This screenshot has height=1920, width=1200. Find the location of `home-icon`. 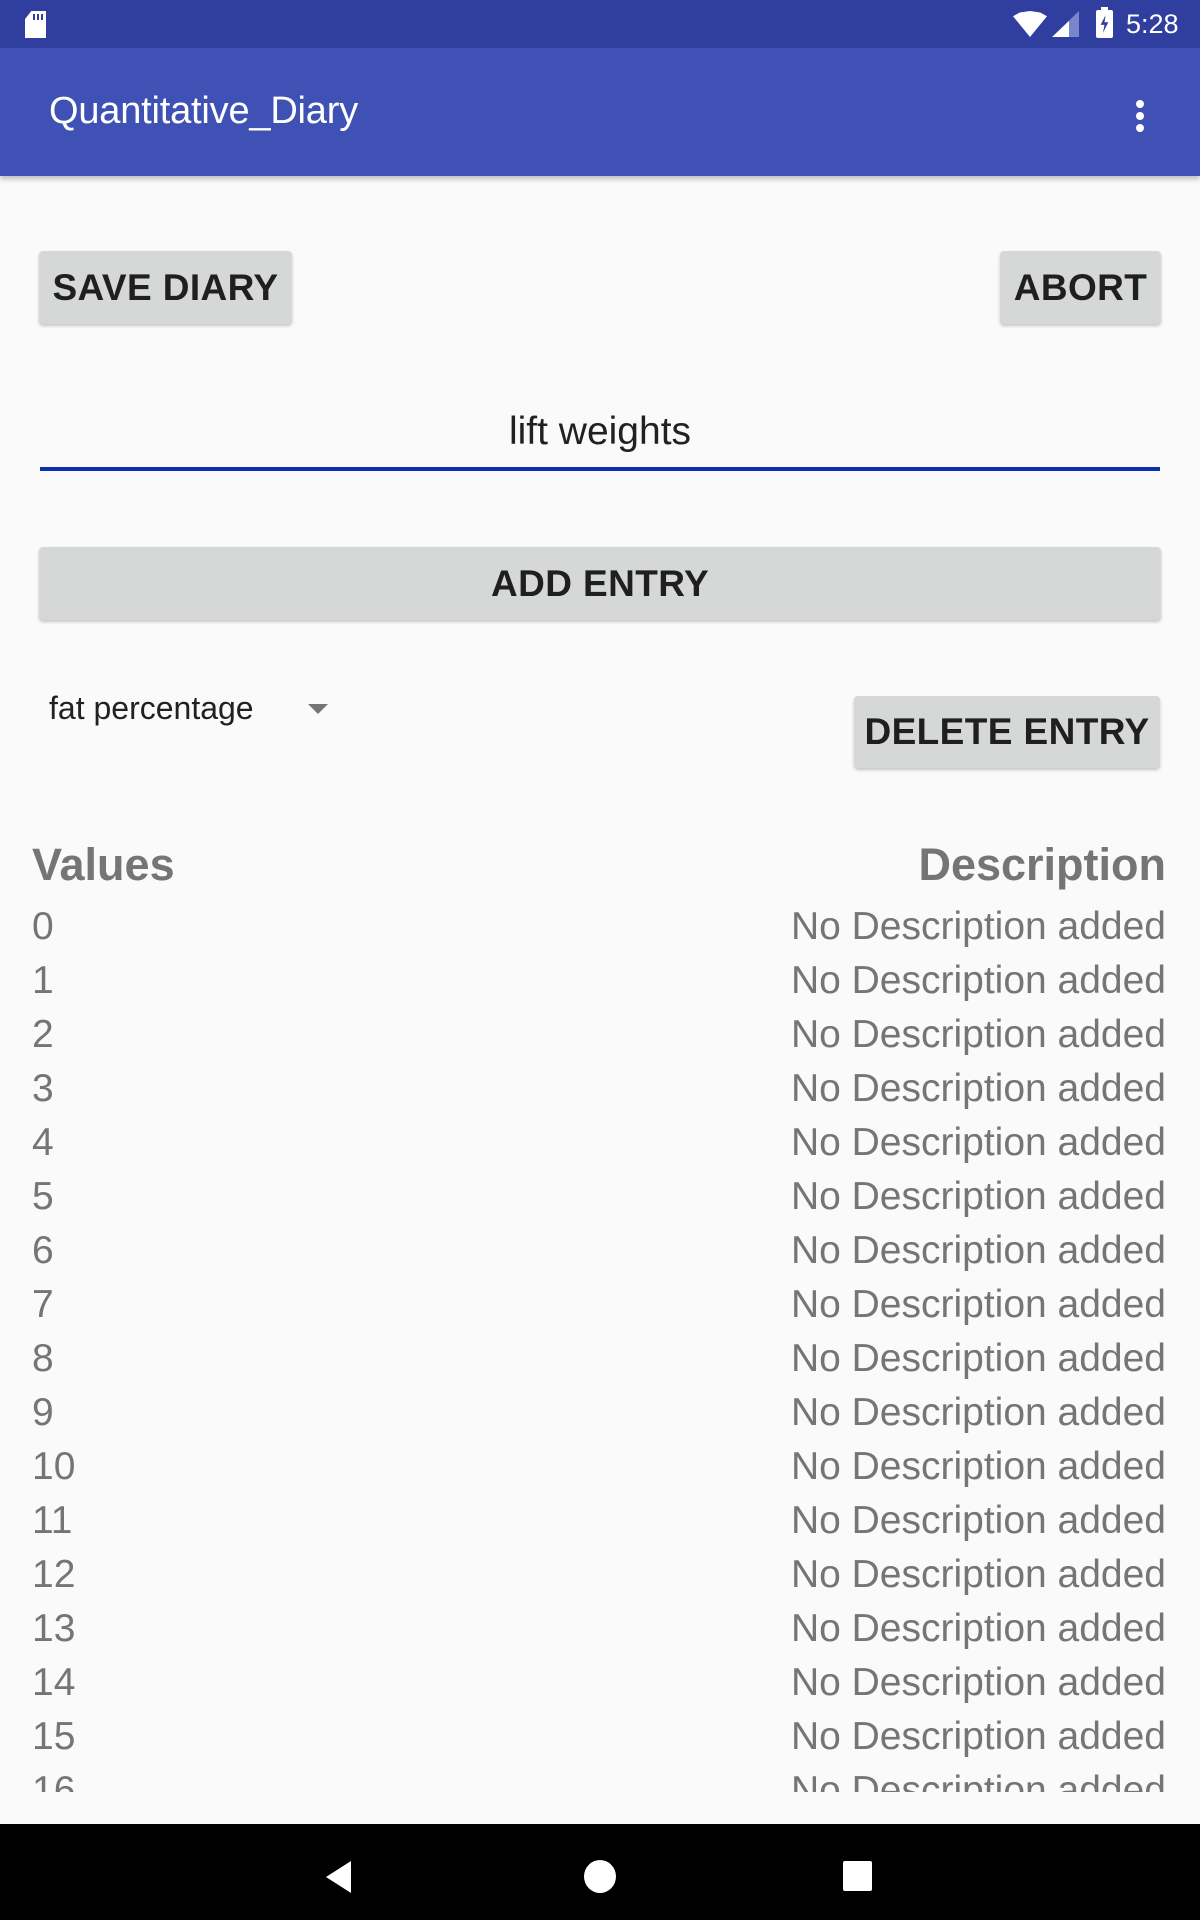

home-icon is located at coordinates (600, 1876).